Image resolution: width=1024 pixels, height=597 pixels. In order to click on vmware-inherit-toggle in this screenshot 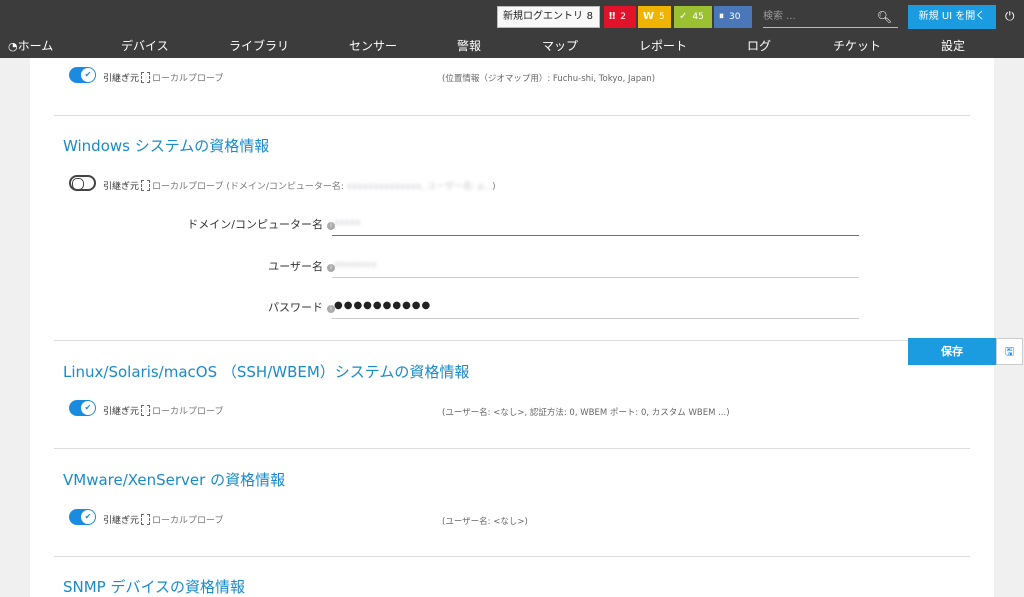, I will do `click(82, 517)`.